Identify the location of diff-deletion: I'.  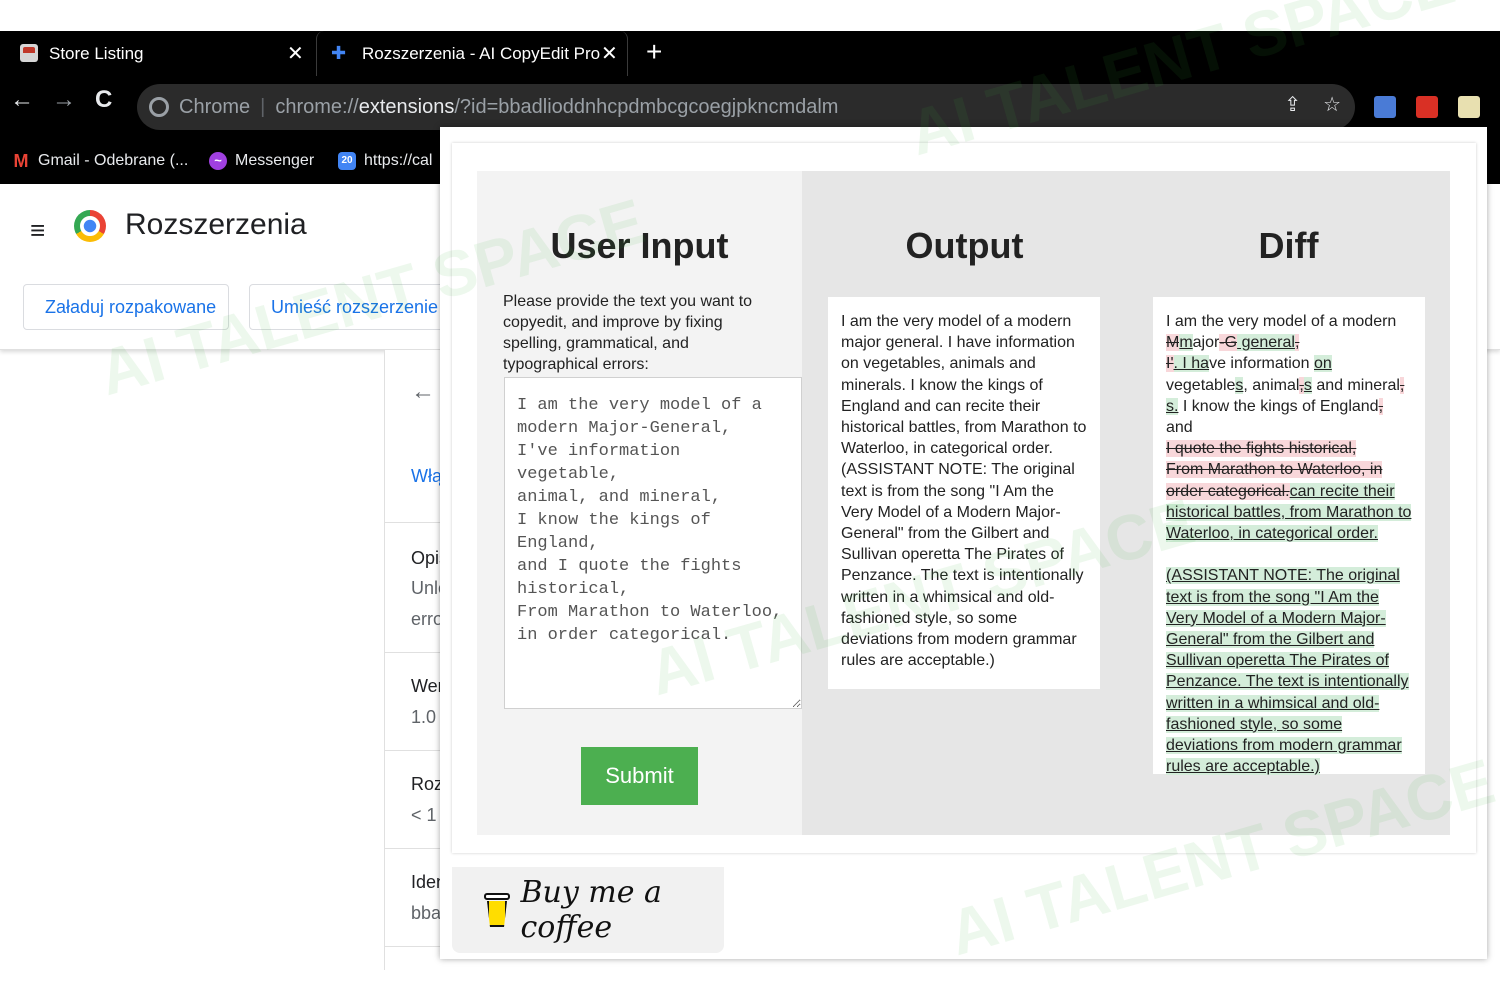
(1170, 364).